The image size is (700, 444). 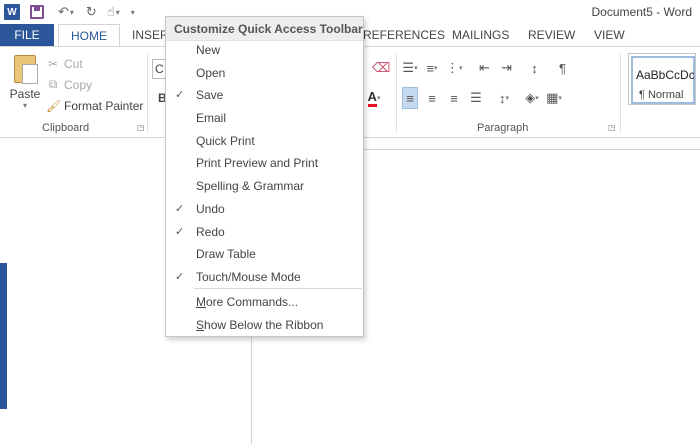 I want to click on increase-indent-button: ⇥, so click(x=507, y=68).